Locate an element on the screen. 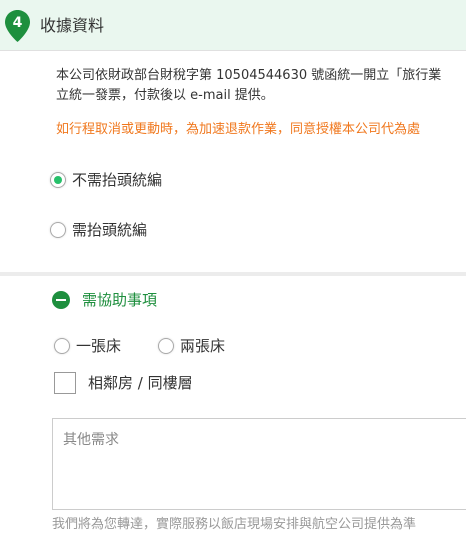 This screenshot has height=545, width=466. assistance-title: 需協助事項 is located at coordinates (120, 300).